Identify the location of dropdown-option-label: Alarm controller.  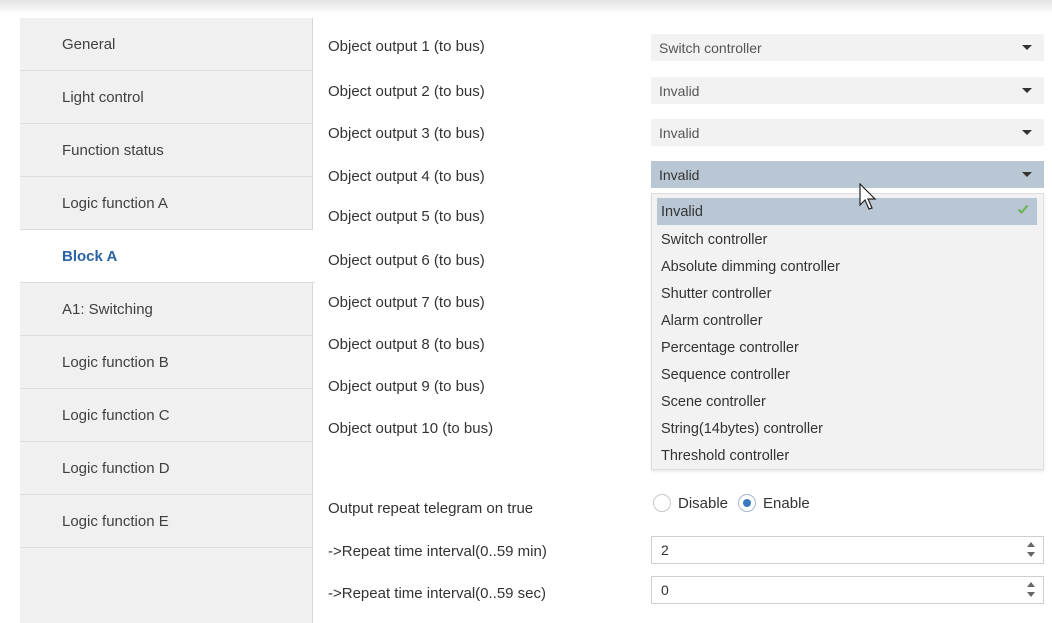
(712, 320).